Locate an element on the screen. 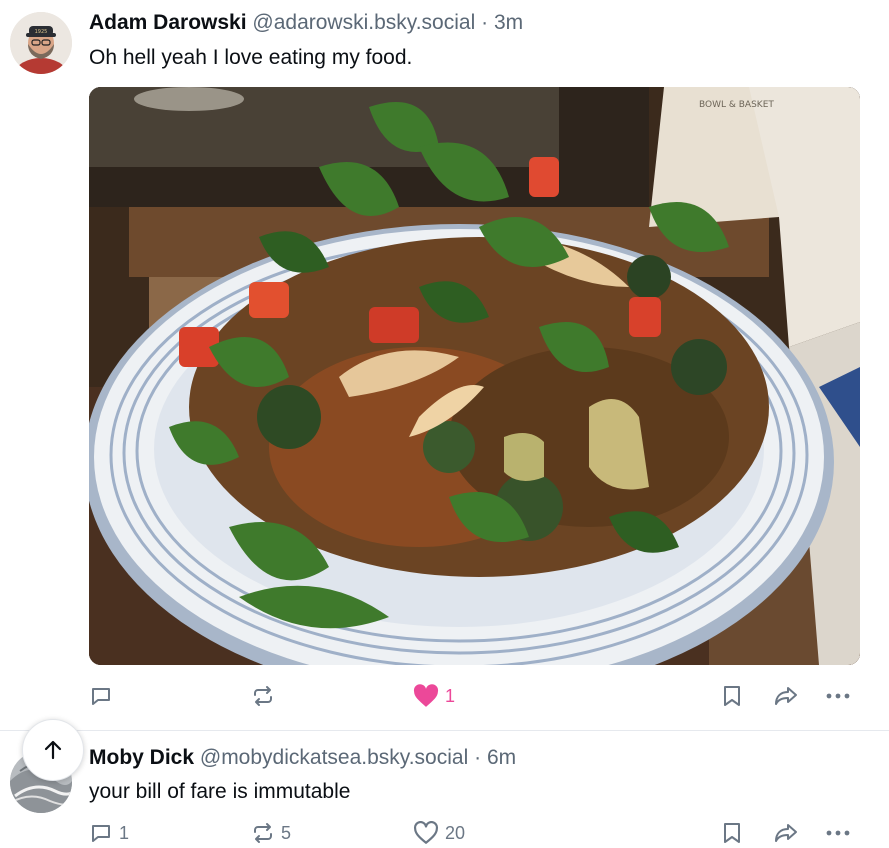 This screenshot has height=848, width=889. reply-count: 1 is located at coordinates (124, 832).